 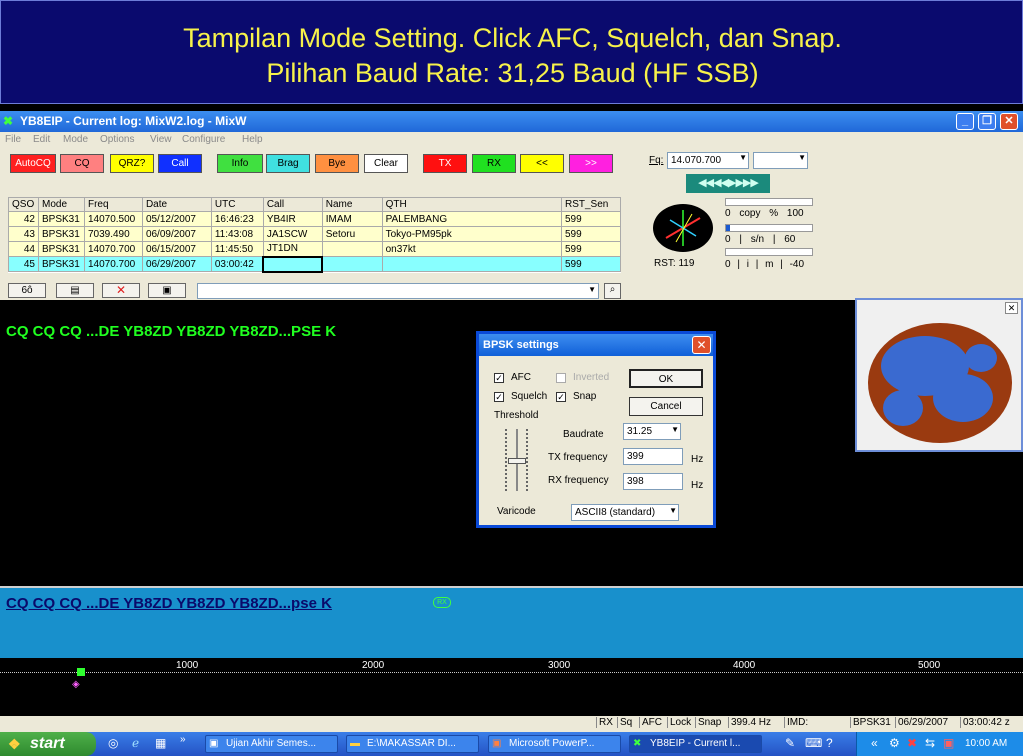 I want to click on tx-text: CQ CQ CQ ...DE YB8ZD YB8ZD YB8ZD...pse K, so click(x=169, y=603).